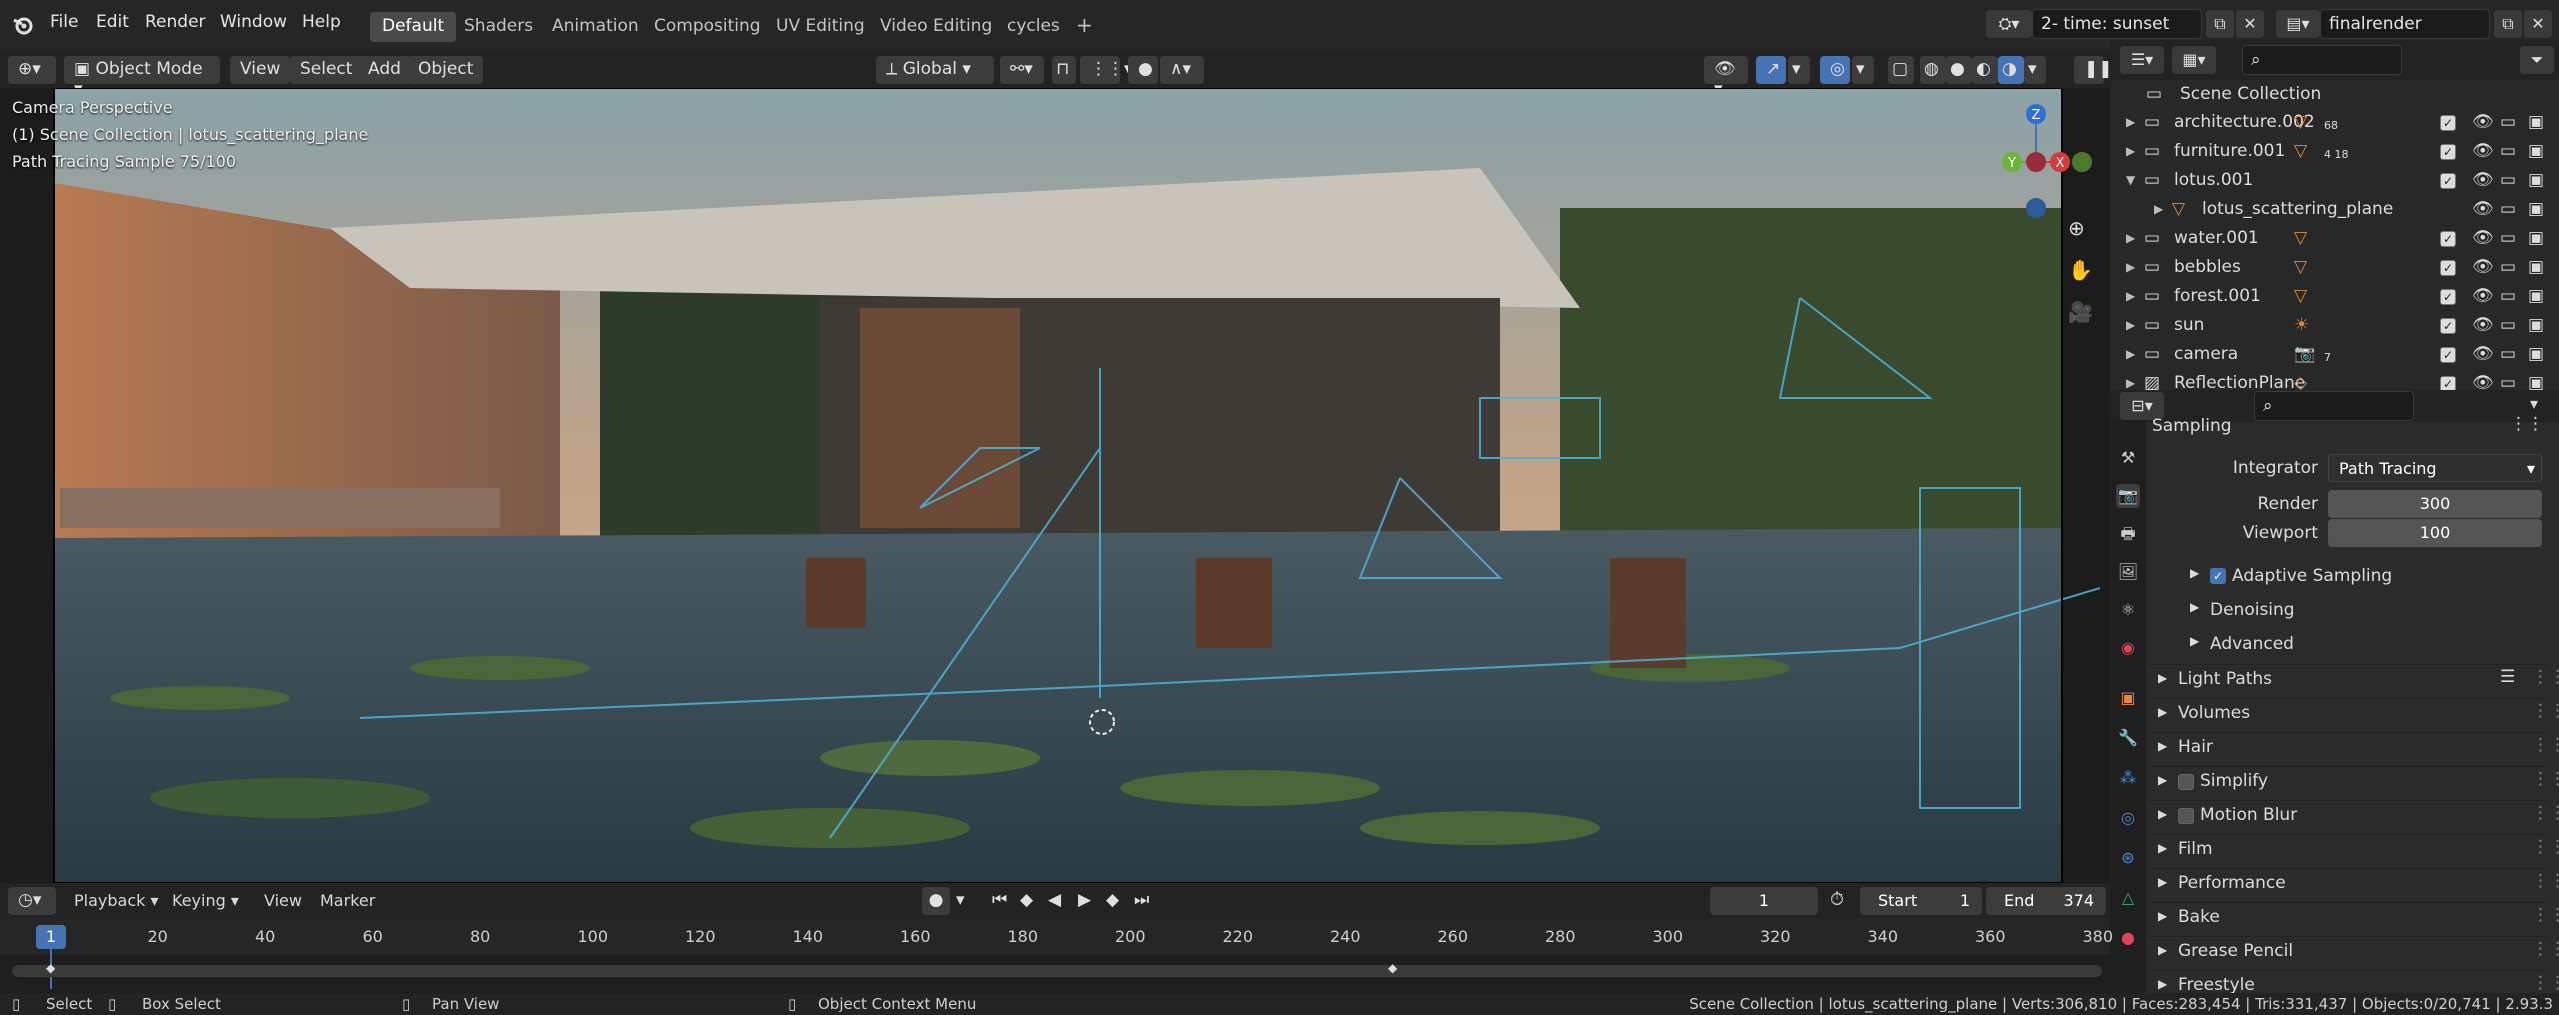  I want to click on current-frame-badge: 1, so click(51, 937).